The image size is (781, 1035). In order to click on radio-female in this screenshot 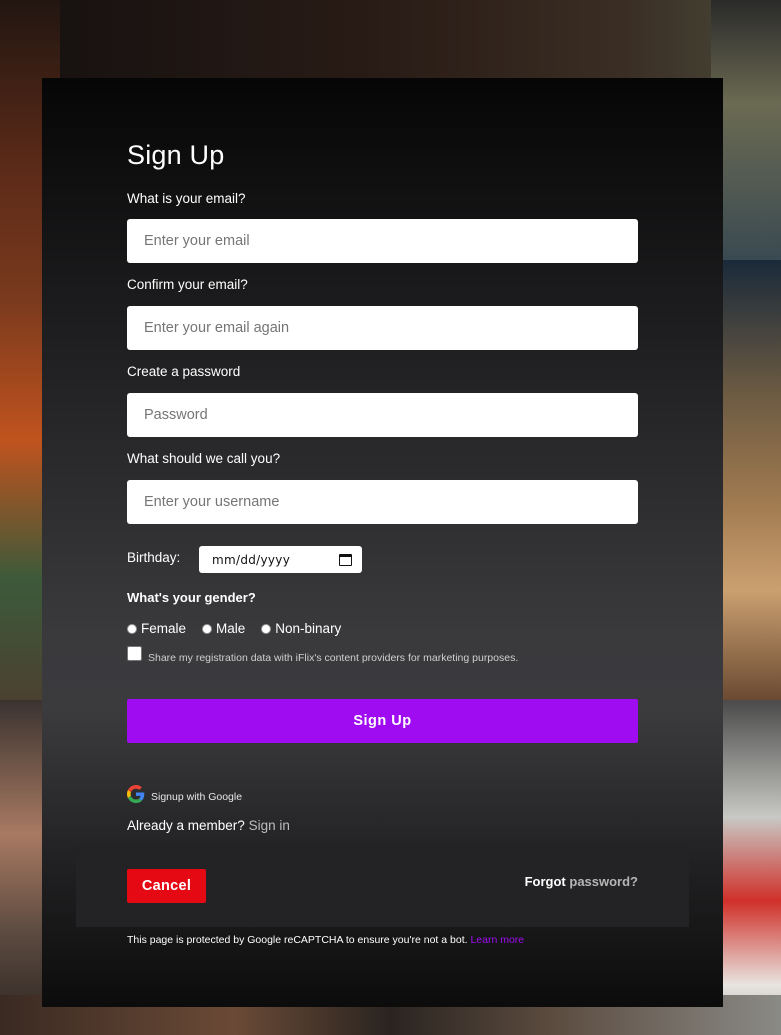, I will do `click(132, 628)`.